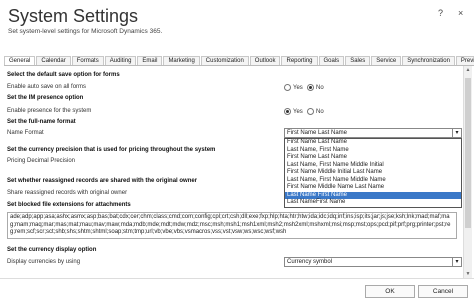 Image resolution: width=474 pixels, height=302 pixels. What do you see at coordinates (373, 203) in the screenshot?
I see `dropdown-option: Last NameFirst Name` at bounding box center [373, 203].